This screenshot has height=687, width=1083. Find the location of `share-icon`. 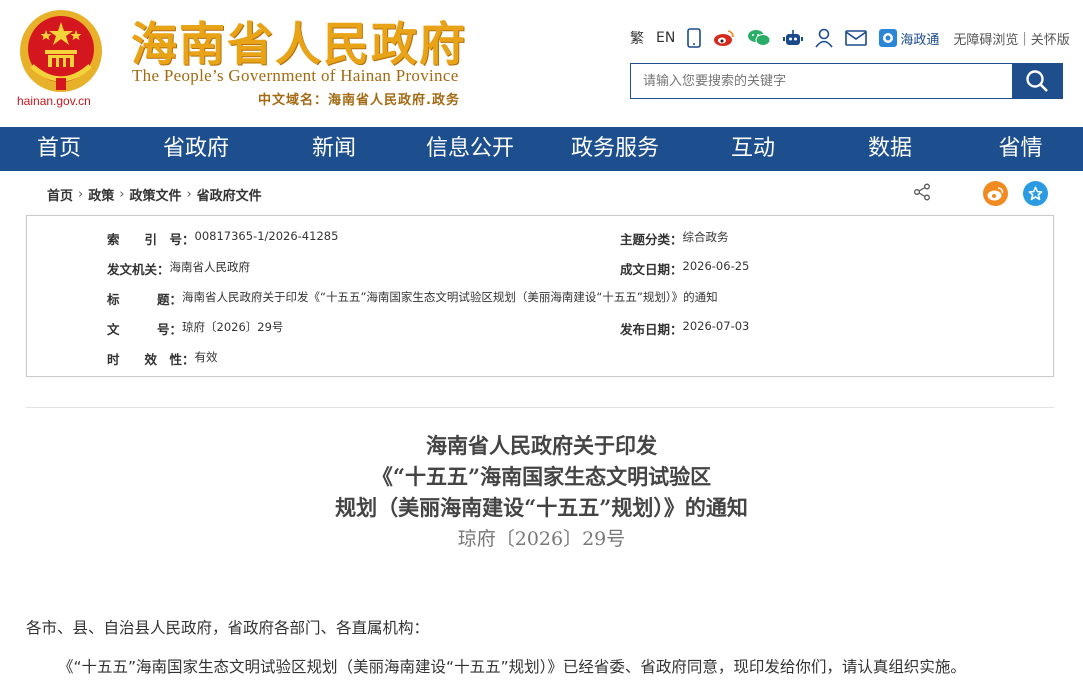

share-icon is located at coordinates (922, 192).